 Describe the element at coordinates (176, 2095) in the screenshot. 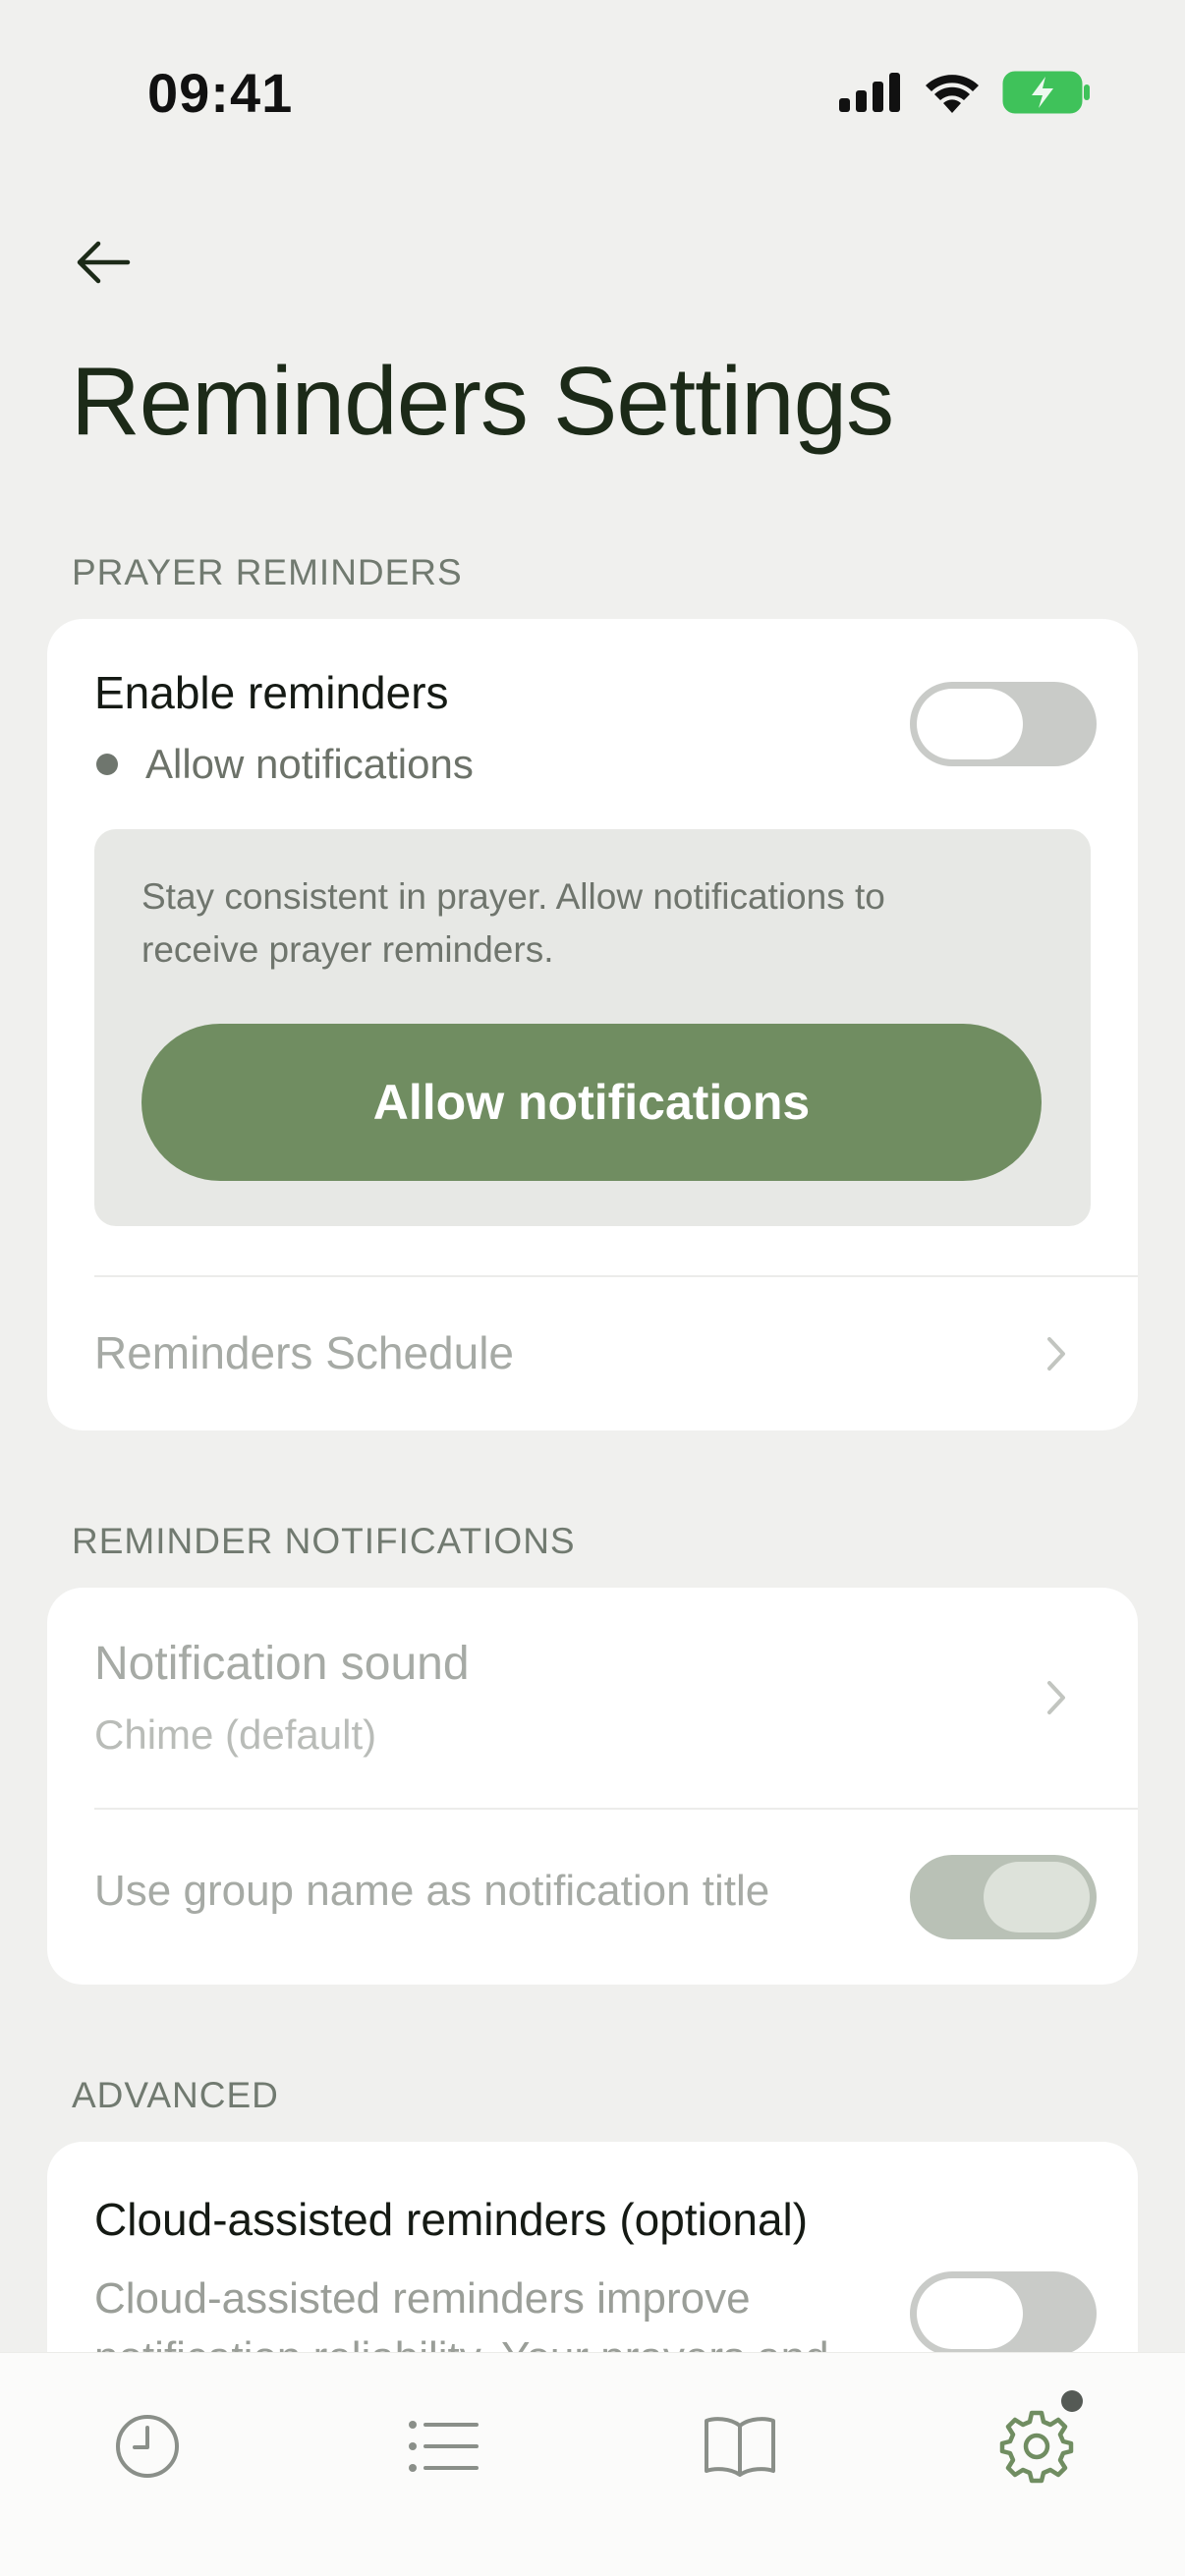

I see `section-label-advanced: ADVANCED` at that location.